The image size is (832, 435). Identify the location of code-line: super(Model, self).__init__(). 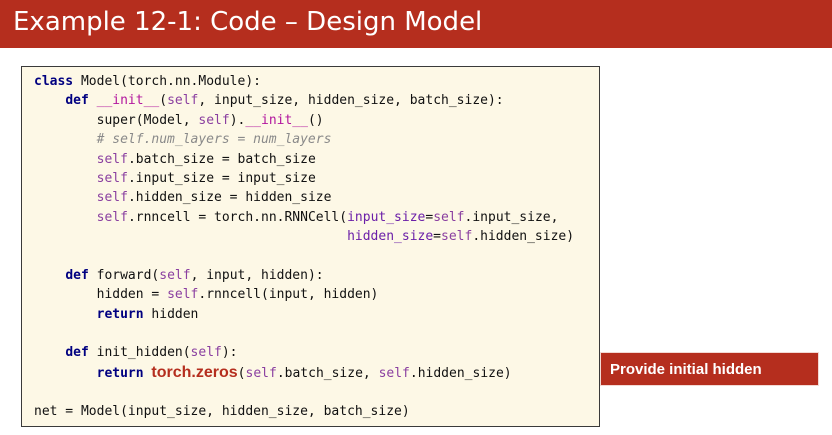
(304, 120).